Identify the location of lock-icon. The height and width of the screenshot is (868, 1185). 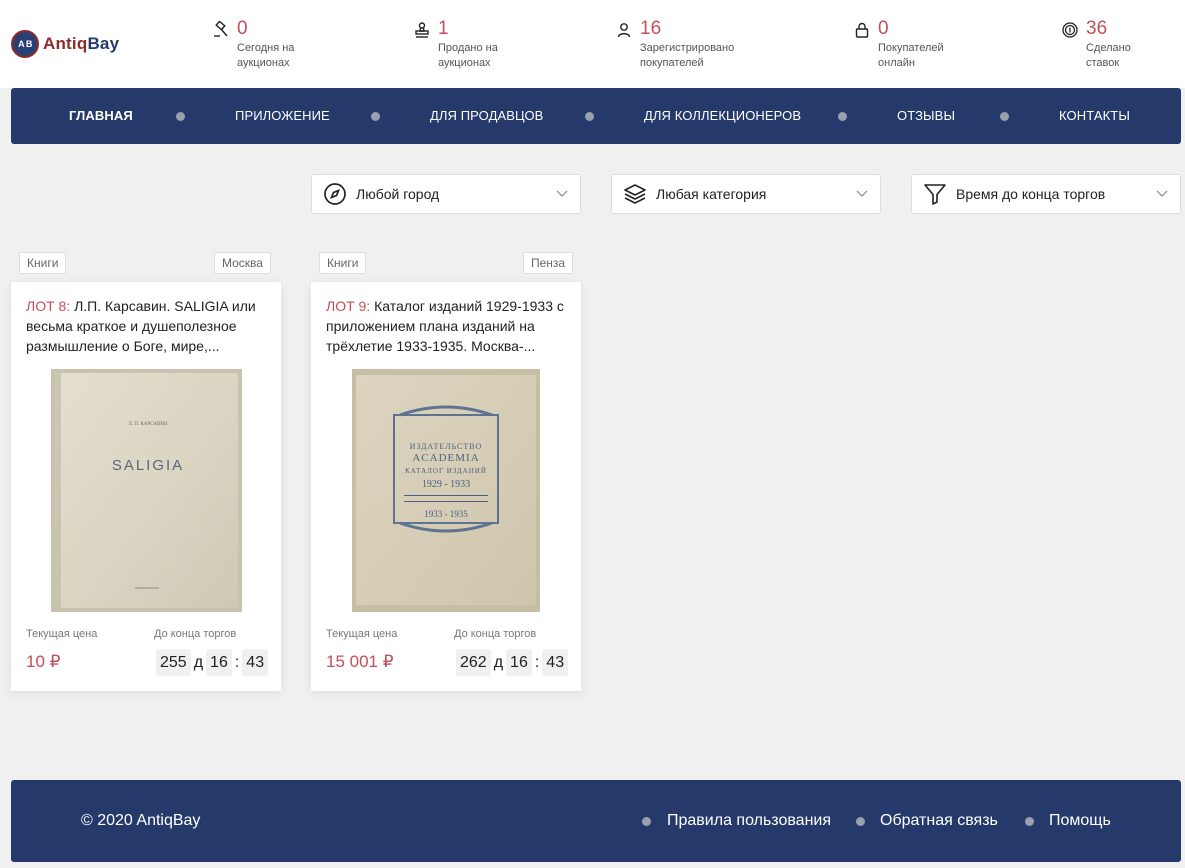
(862, 30).